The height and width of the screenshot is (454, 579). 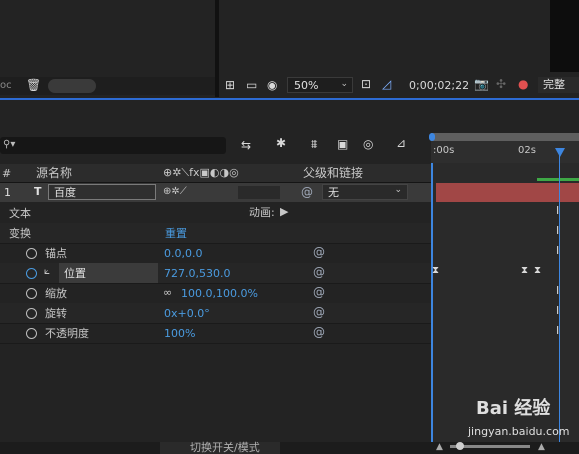 What do you see at coordinates (564, 36) in the screenshot?
I see `viewer-canvas` at bounding box center [564, 36].